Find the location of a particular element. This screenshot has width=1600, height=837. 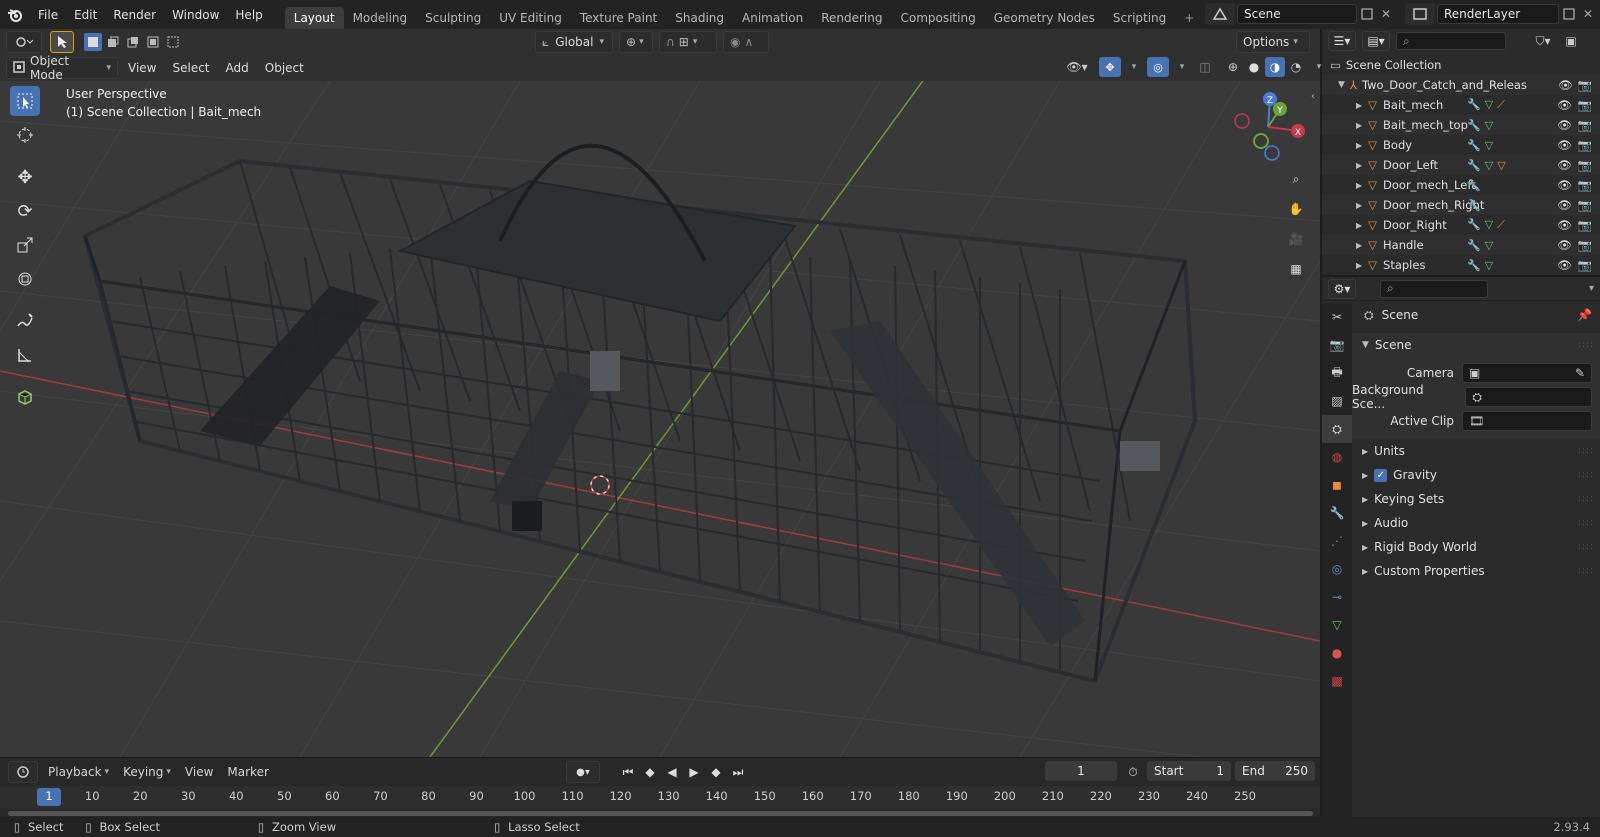

transform-tool-icon is located at coordinates (25, 279).